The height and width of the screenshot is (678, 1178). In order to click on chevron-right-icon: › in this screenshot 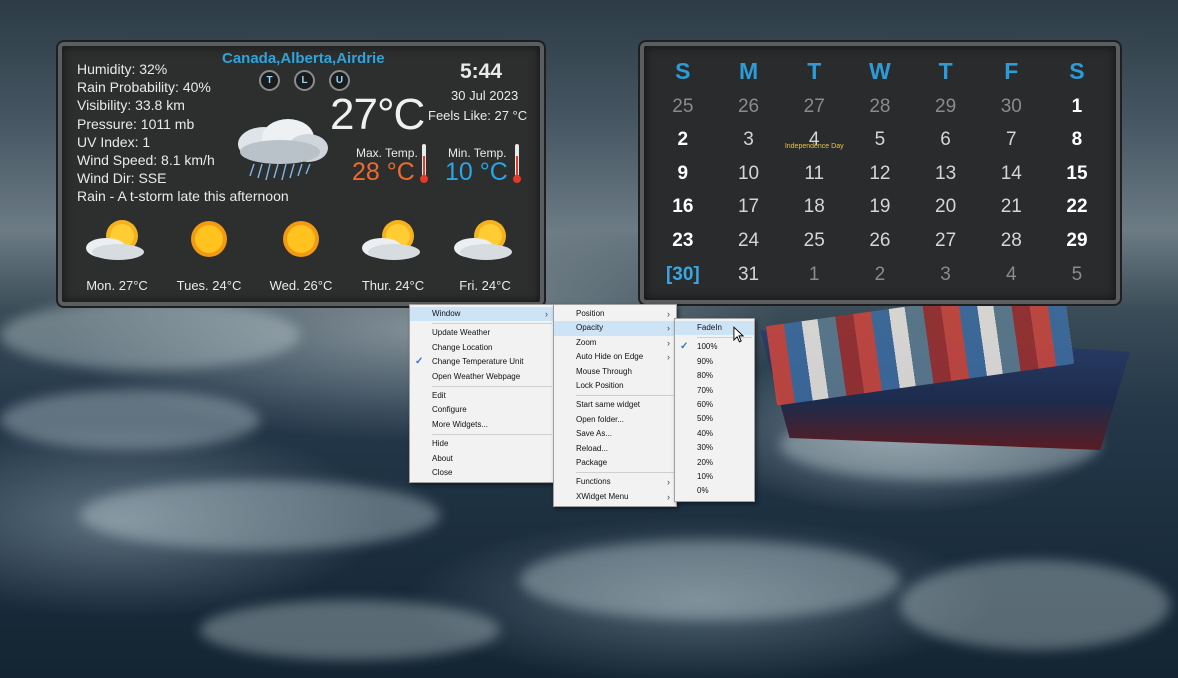, I will do `click(668, 482)`.